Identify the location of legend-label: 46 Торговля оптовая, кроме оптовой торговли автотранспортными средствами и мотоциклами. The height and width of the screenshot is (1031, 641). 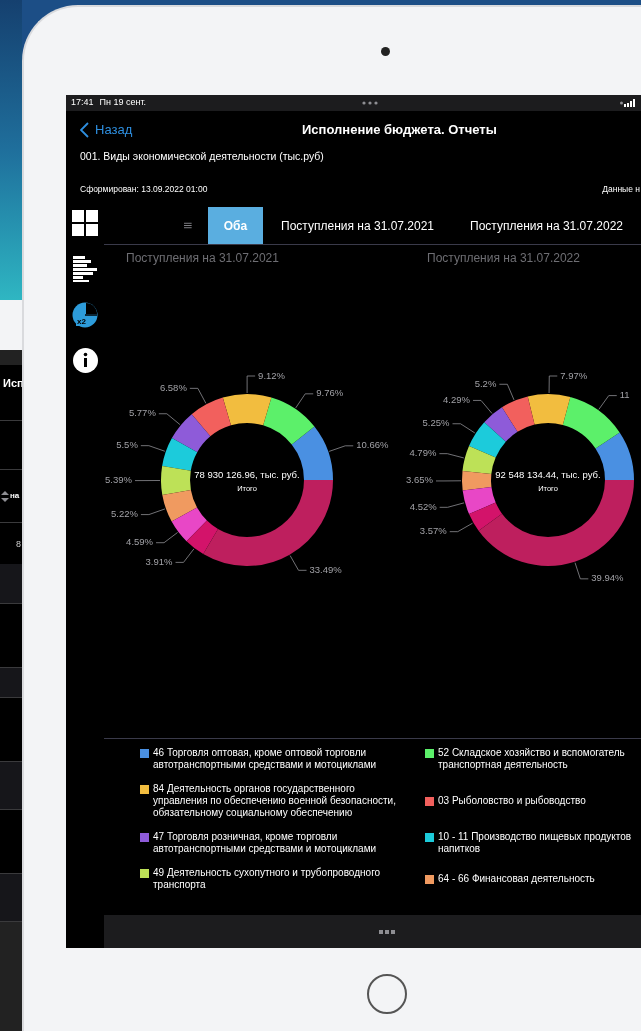
(265, 759).